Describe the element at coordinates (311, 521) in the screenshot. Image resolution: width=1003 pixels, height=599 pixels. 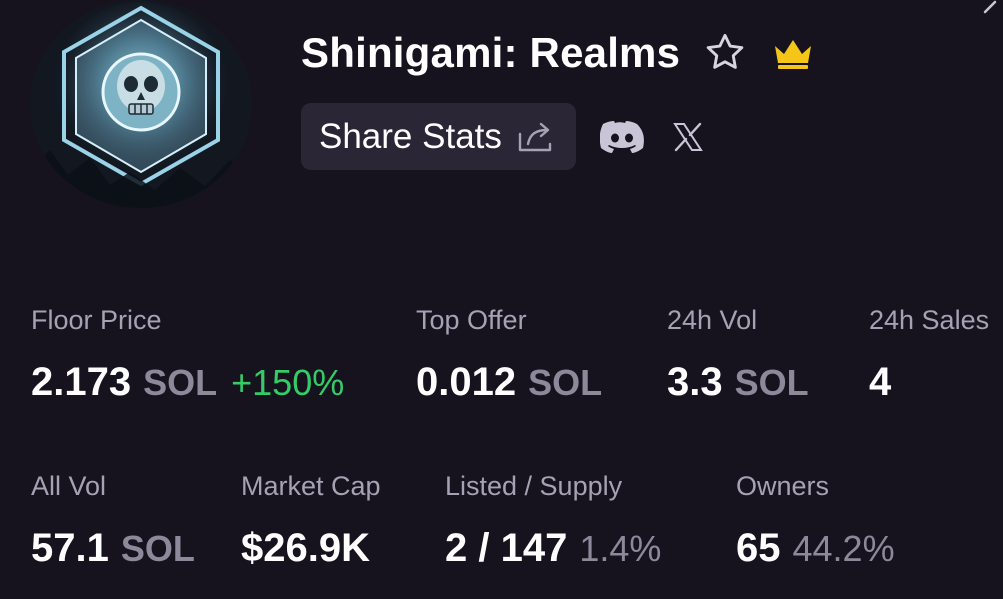
I see `stat-market-cap: Market Cap $26.9K` at that location.